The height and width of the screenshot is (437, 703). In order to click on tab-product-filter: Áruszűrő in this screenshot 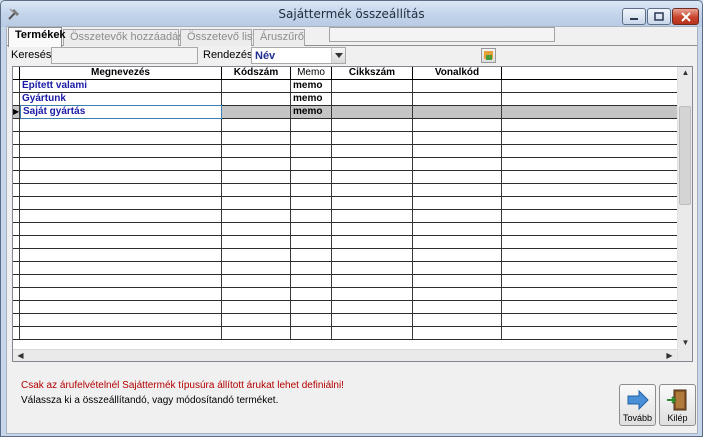, I will do `click(279, 37)`.